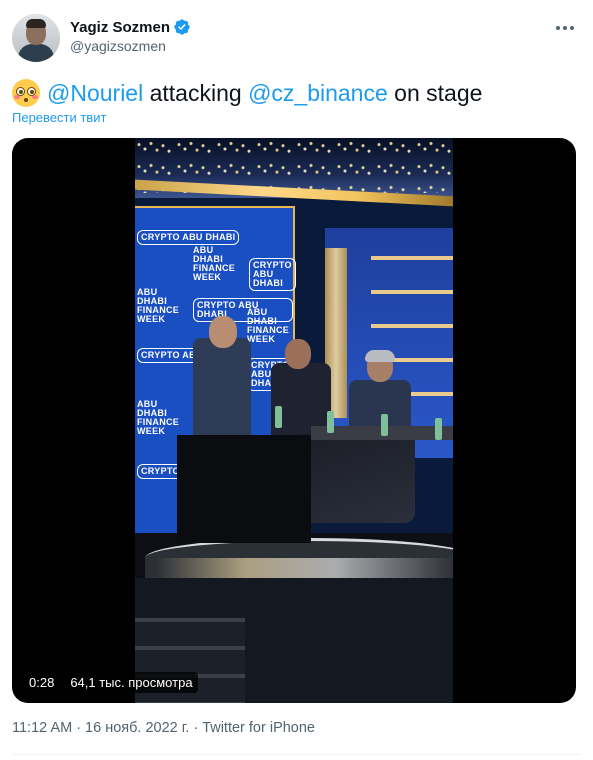 The height and width of the screenshot is (760, 593). I want to click on tweet-header: Yagiz Sozmen @yagizsozmen, so click(296, 38).